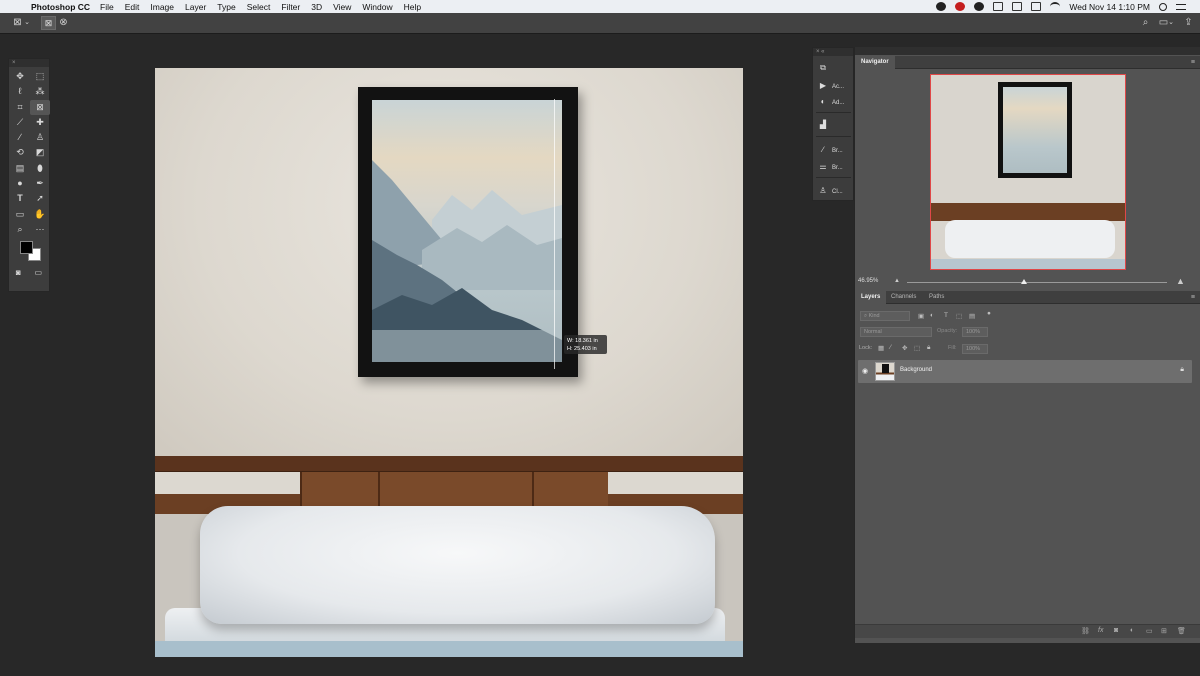  I want to click on foreground-color-swatch, so click(26, 248).